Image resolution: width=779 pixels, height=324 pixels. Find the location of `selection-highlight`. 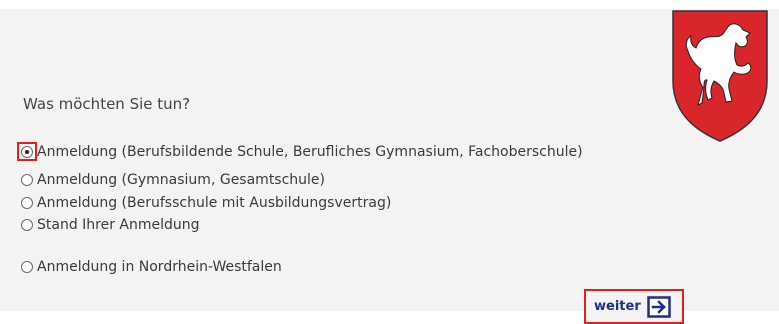

selection-highlight is located at coordinates (27, 151).